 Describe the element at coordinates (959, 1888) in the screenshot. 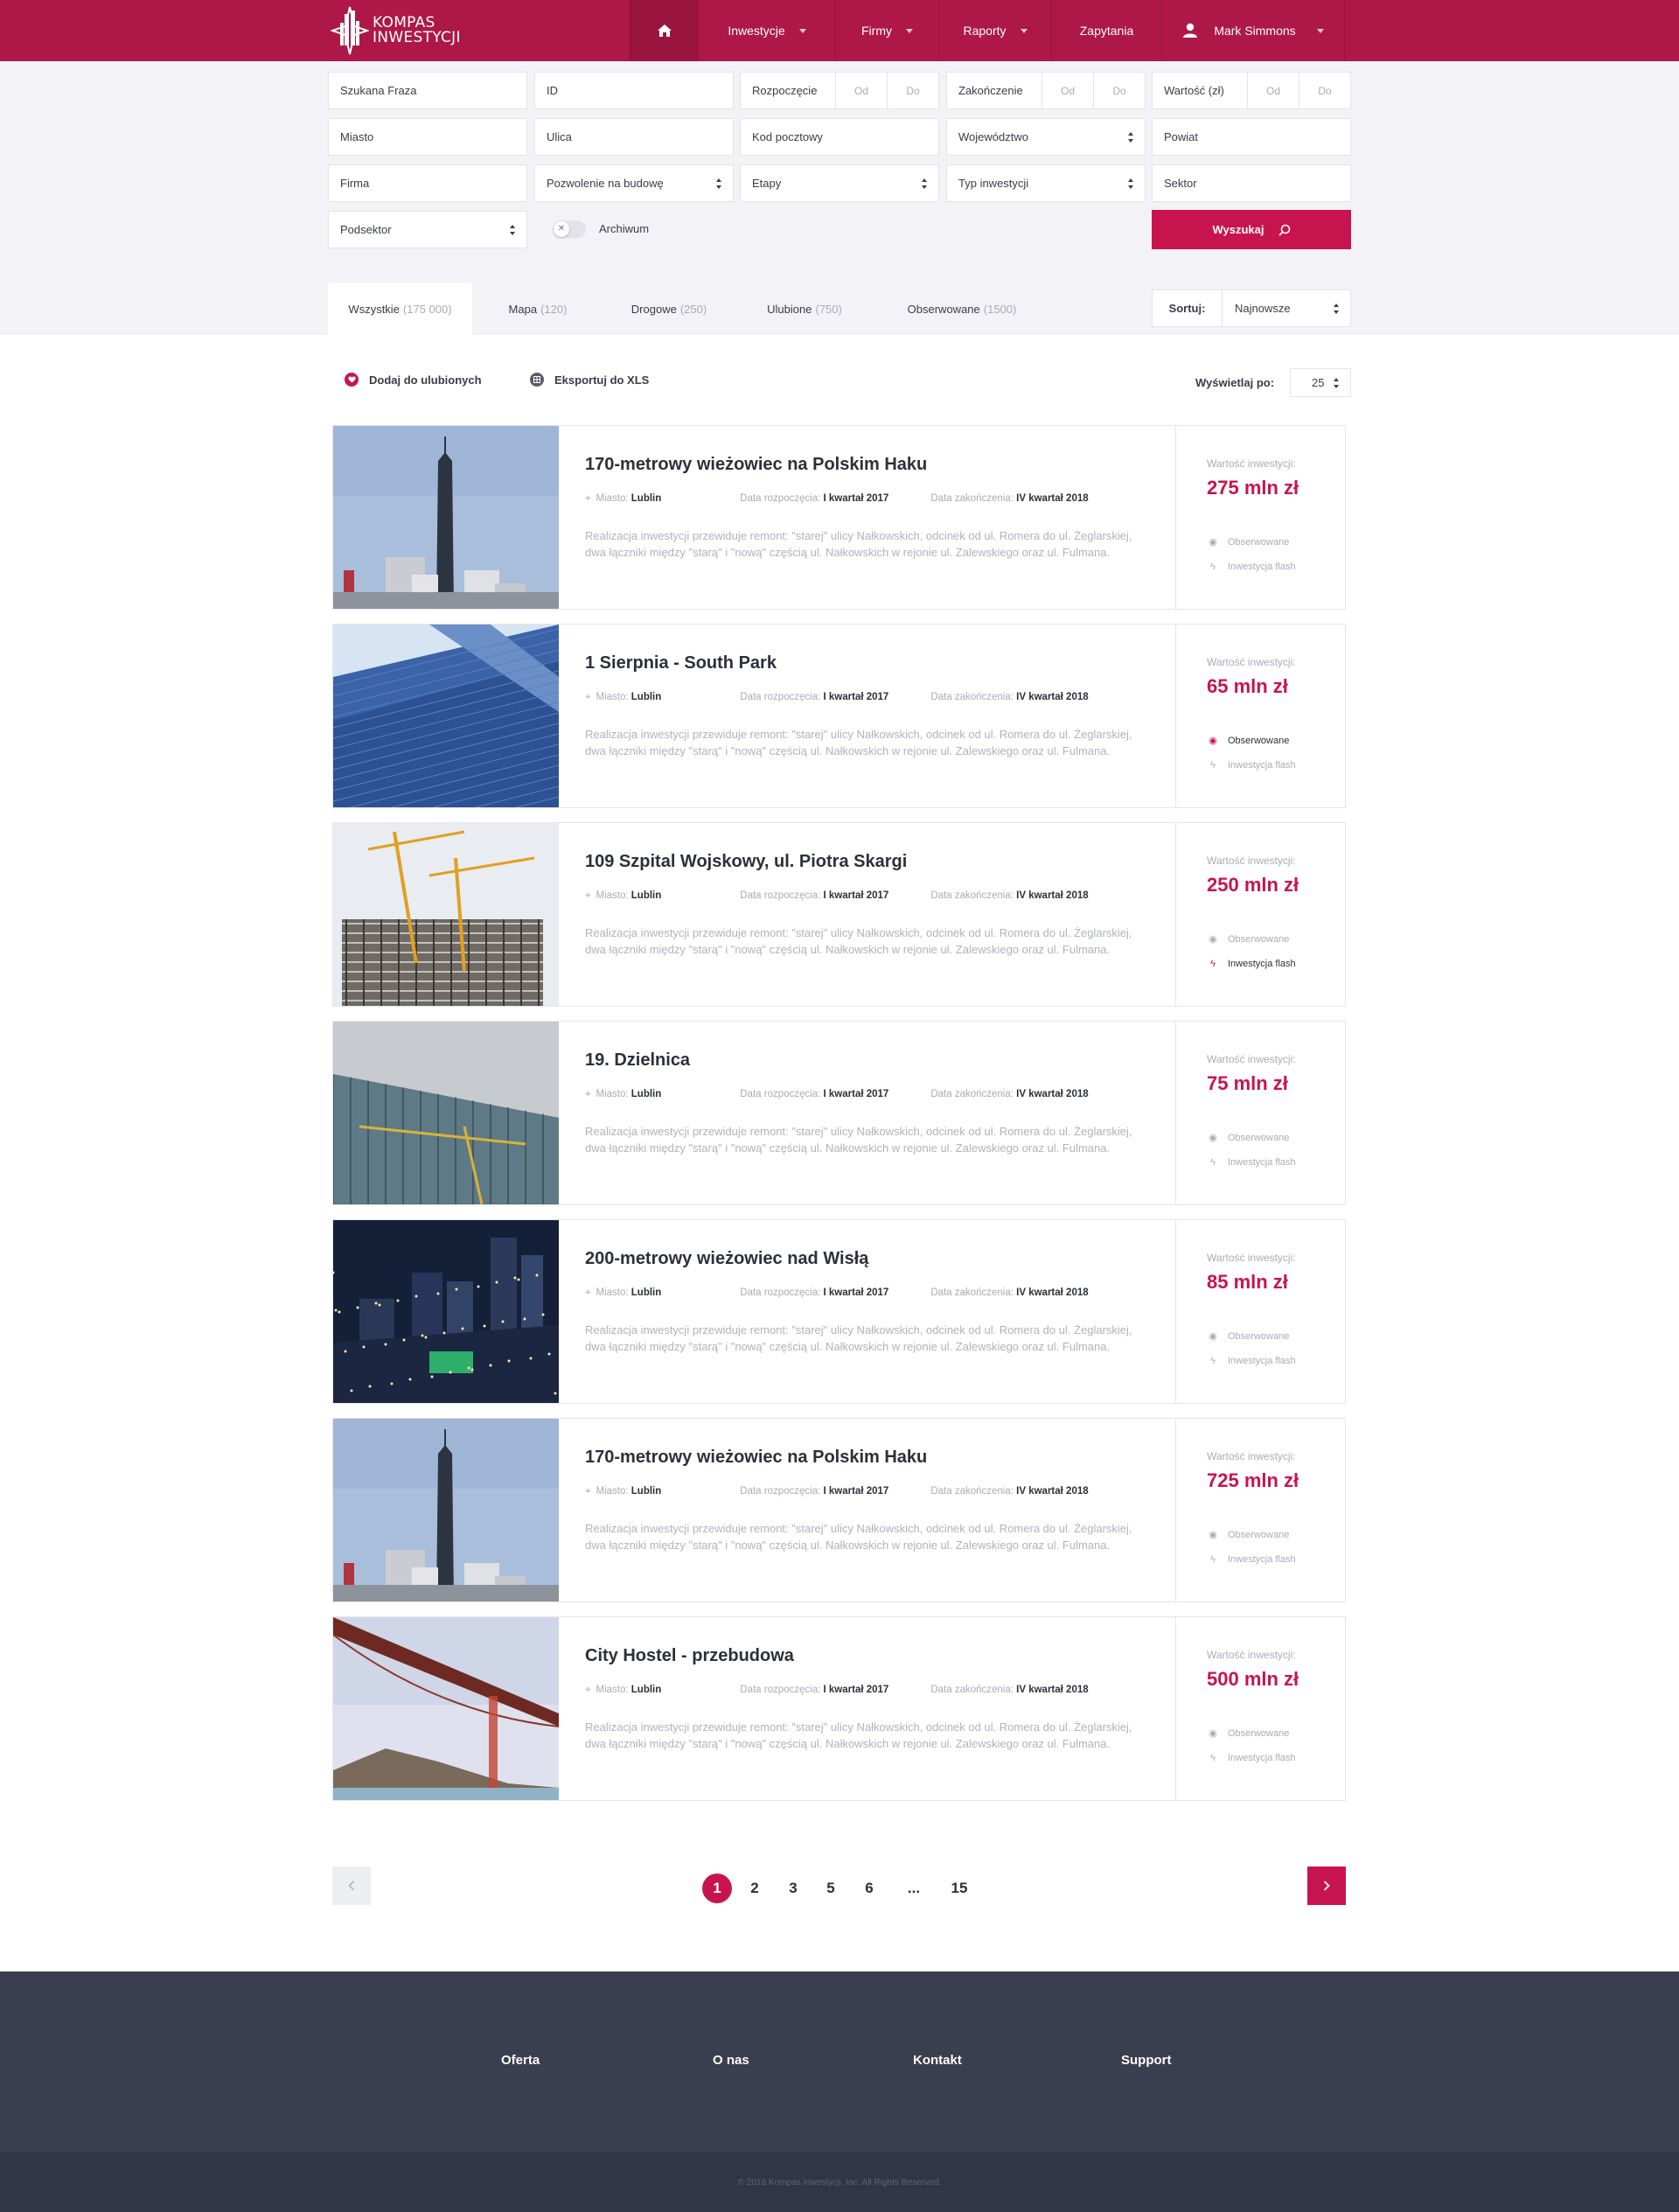

I see `page-15: 15` at that location.